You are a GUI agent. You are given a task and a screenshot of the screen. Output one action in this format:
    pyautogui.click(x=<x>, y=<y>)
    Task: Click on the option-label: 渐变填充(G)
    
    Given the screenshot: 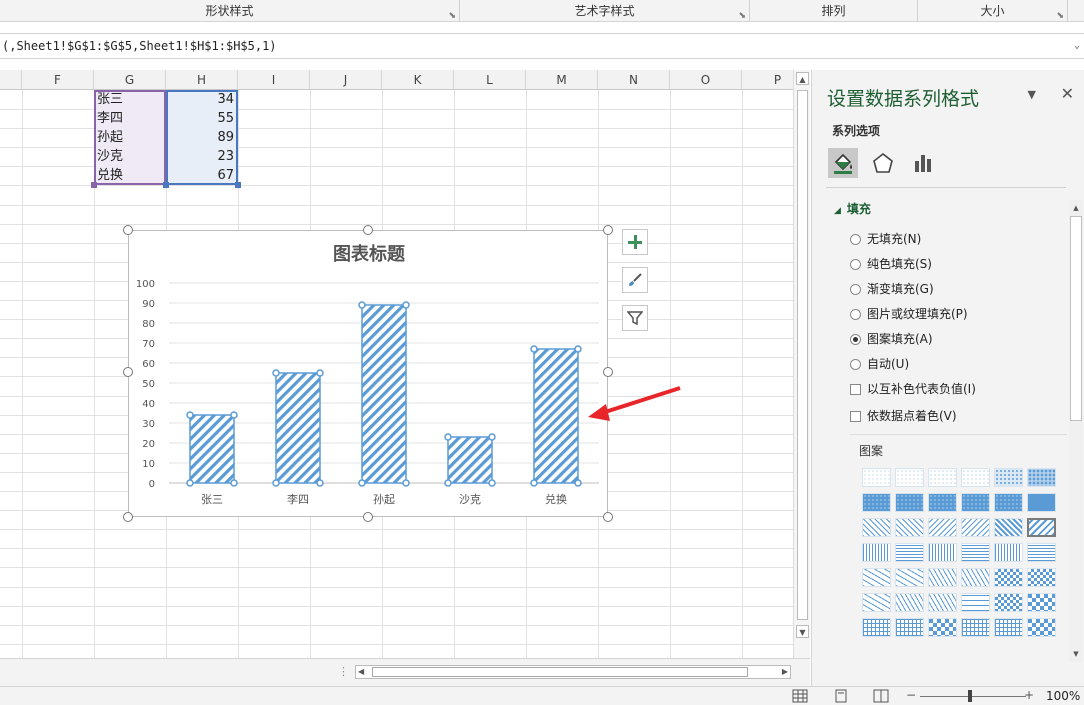 What is the action you would take?
    pyautogui.click(x=900, y=289)
    